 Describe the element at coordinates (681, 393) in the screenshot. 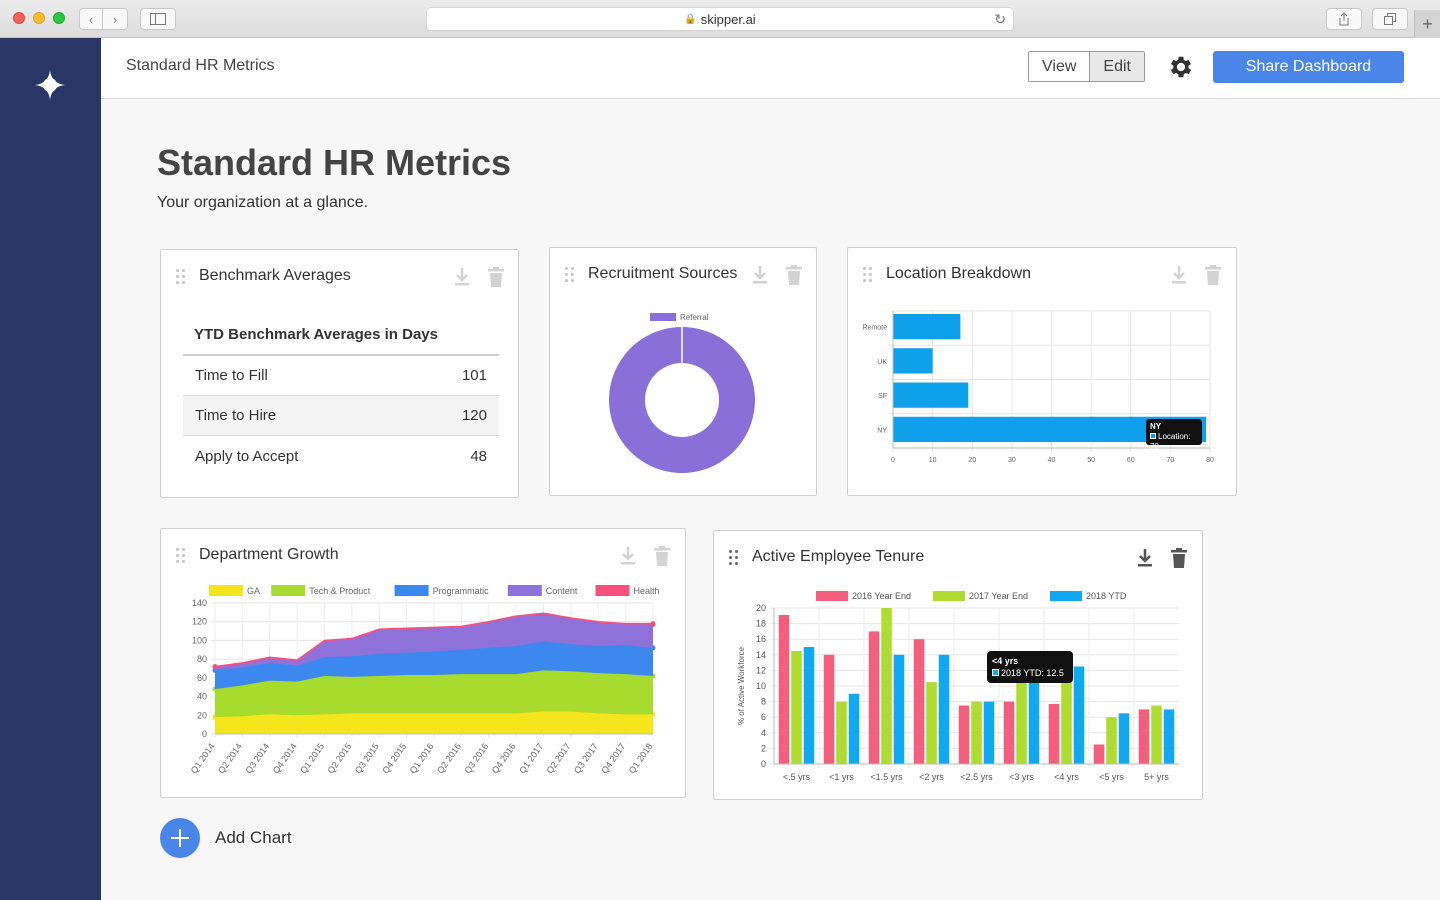

I see `recruitment-donut-chart: Referral` at that location.